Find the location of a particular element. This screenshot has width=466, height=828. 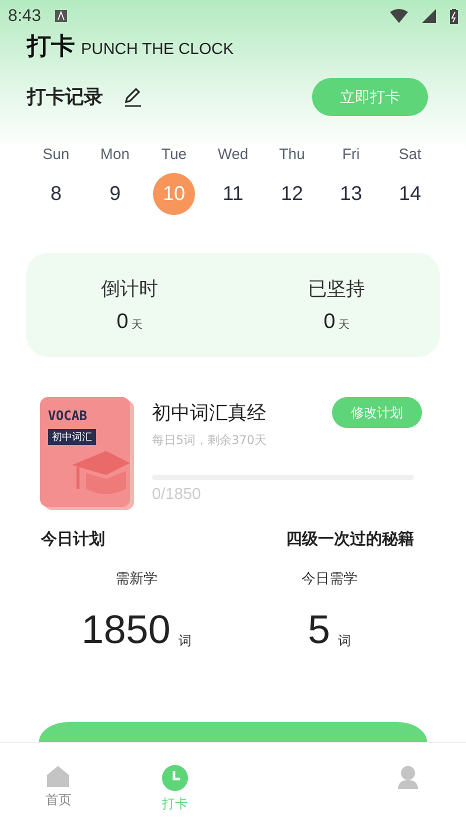

tips-link: 四级一次过的秘籍 is located at coordinates (350, 539).